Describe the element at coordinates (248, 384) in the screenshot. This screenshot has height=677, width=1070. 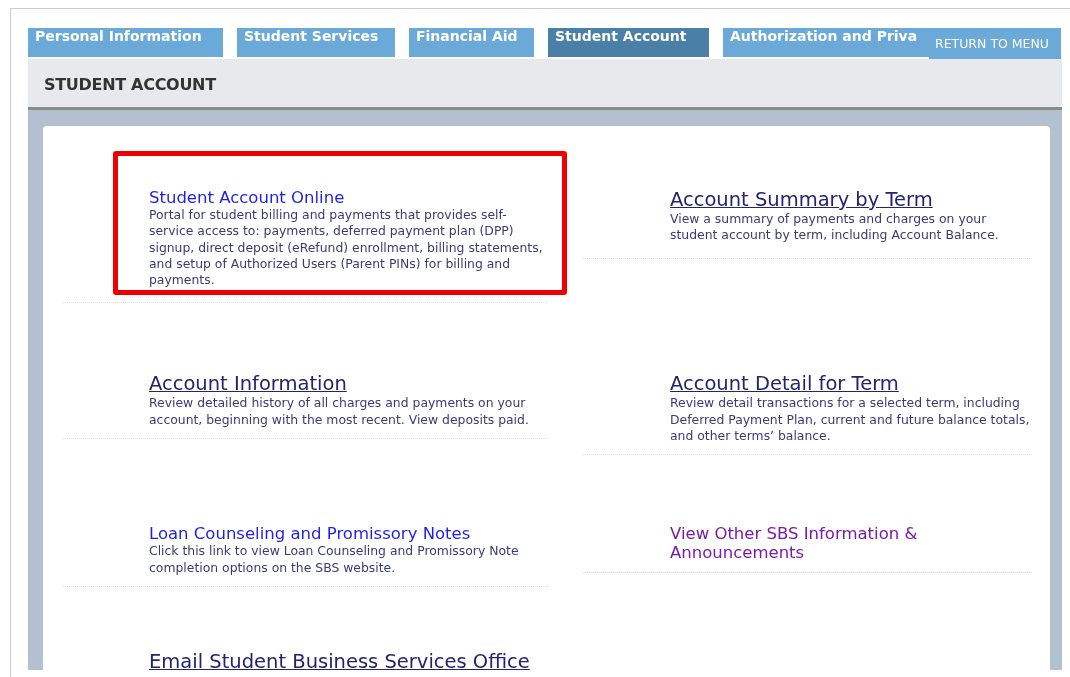
I see `link: Account Information` at that location.